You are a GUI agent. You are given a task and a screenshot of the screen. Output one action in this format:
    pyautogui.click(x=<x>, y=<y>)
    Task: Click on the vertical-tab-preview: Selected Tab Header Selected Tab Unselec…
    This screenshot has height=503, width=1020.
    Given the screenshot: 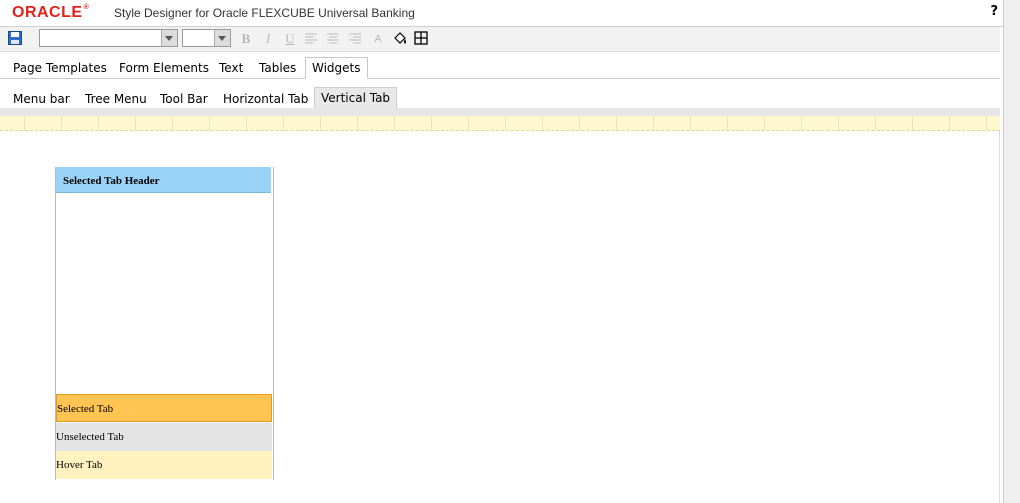 What is the action you would take?
    pyautogui.click(x=164, y=323)
    